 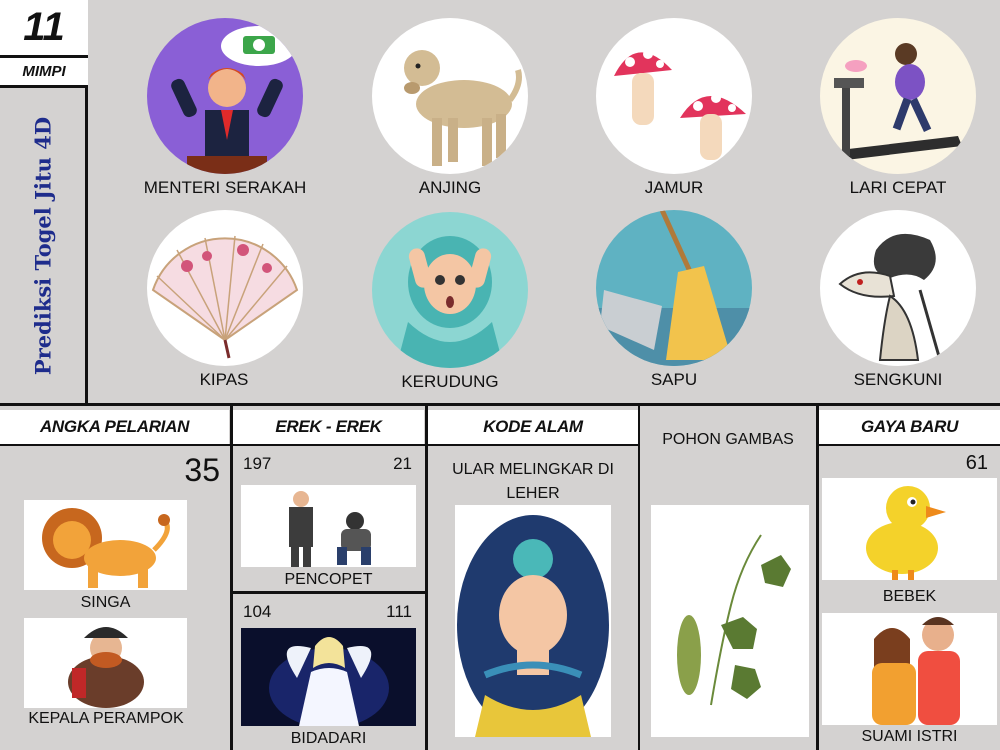 What do you see at coordinates (257, 611) in the screenshot?
I see `erek-2-left-number: 104` at bounding box center [257, 611].